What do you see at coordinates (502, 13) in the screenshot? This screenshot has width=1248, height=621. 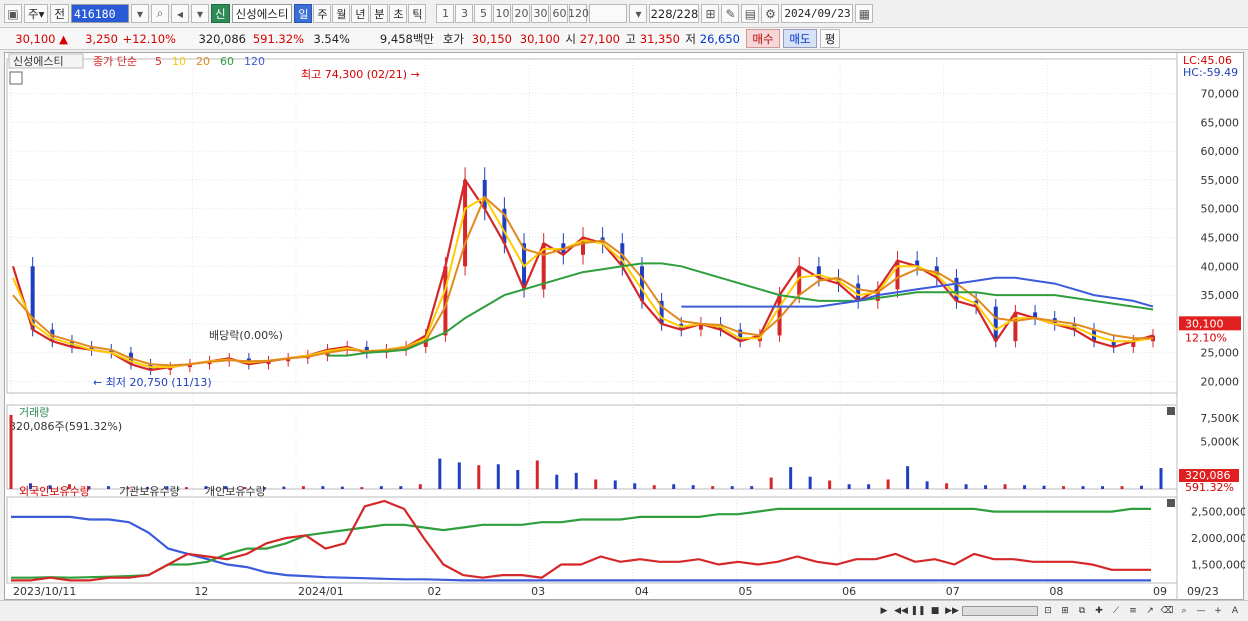 I see `interval-button: 10` at bounding box center [502, 13].